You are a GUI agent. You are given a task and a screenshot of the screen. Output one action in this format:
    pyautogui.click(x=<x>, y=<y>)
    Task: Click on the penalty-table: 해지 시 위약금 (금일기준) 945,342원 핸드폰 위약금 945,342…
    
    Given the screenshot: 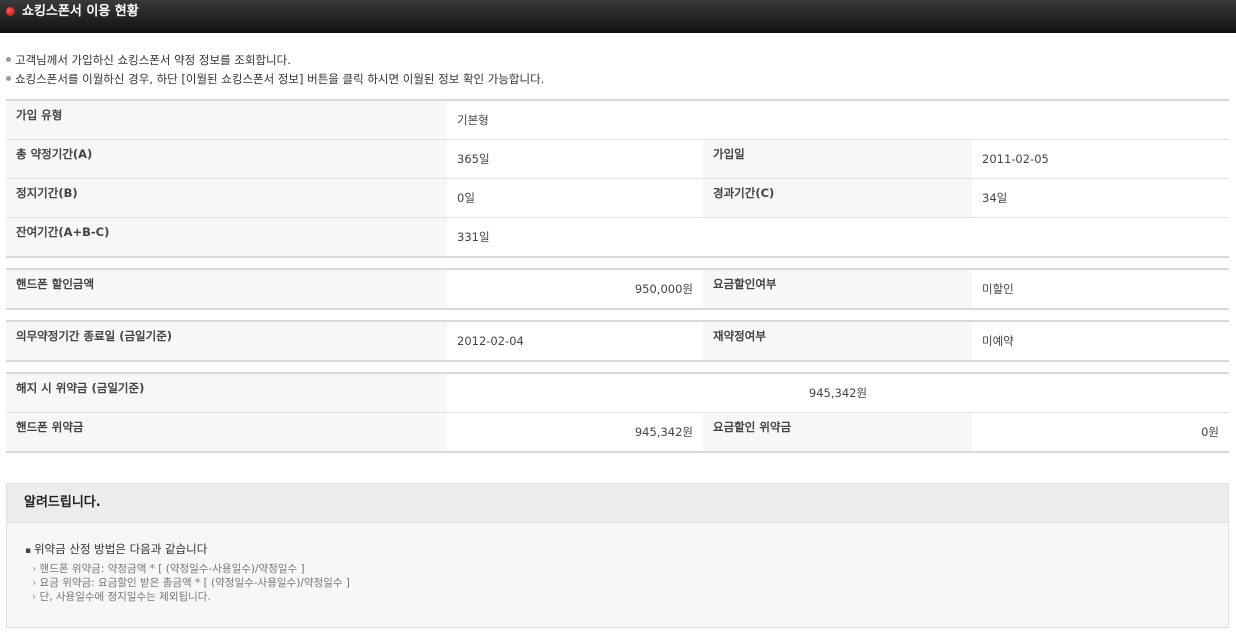 What is the action you would take?
    pyautogui.click(x=617, y=412)
    